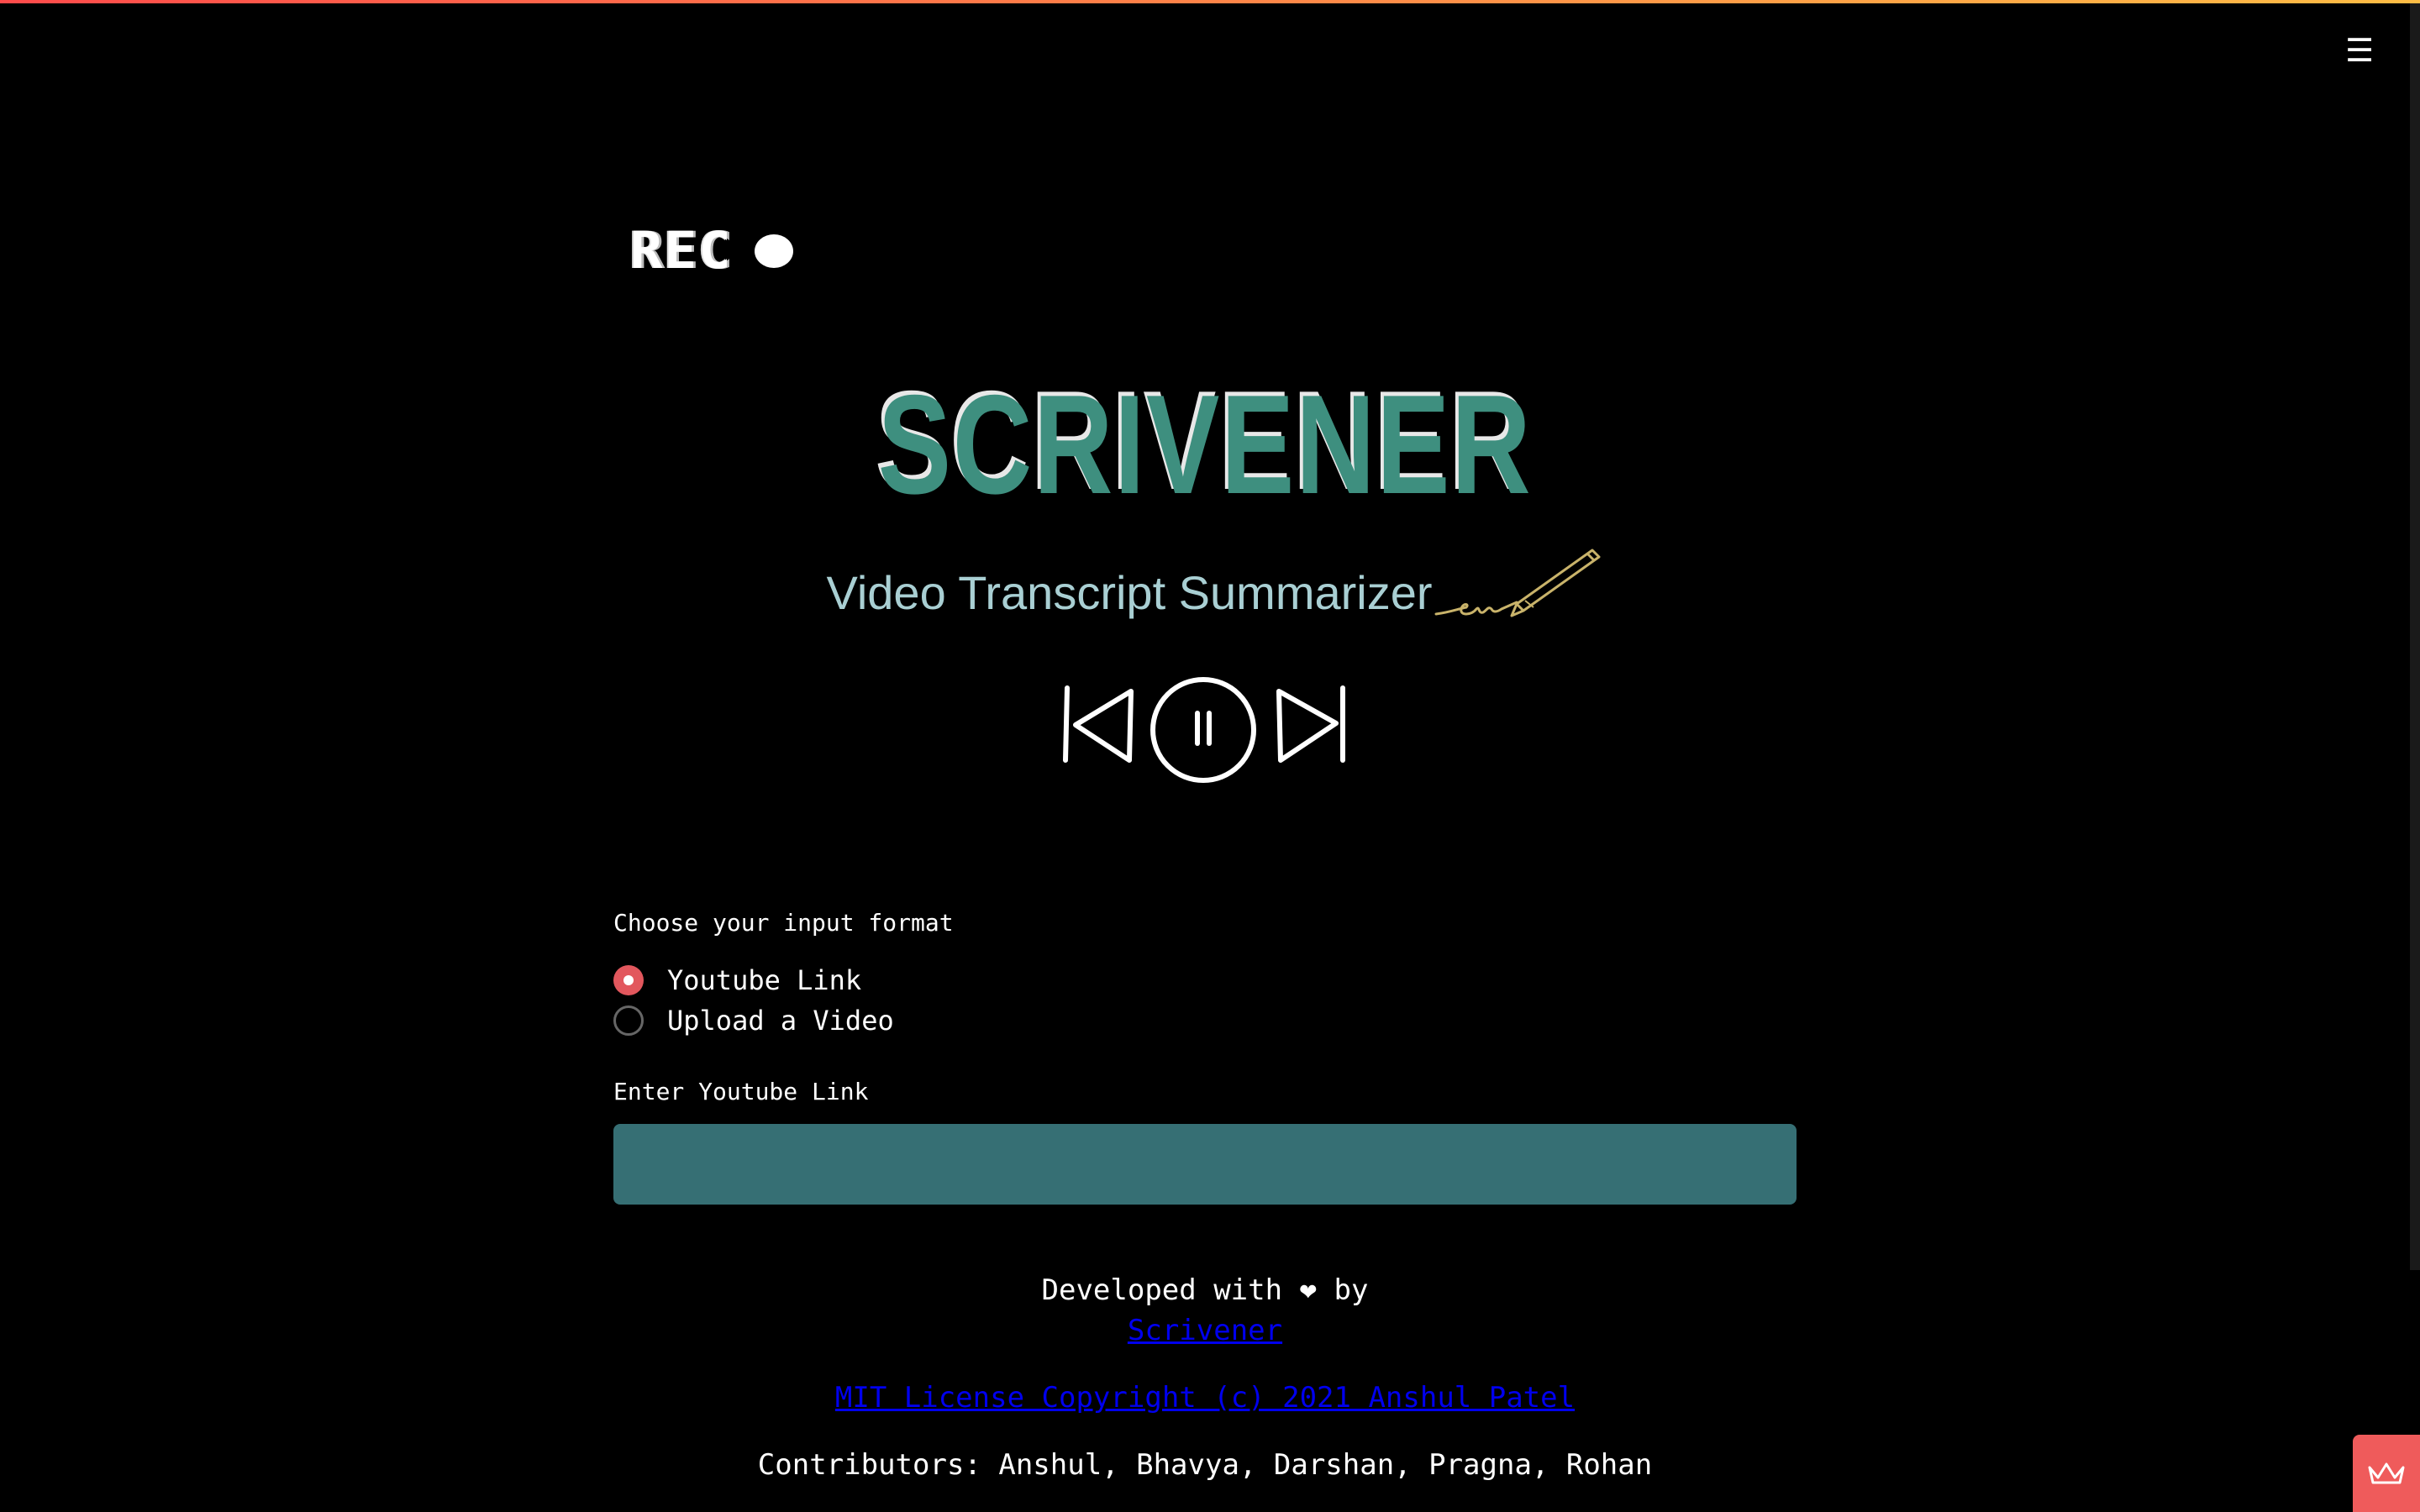 The height and width of the screenshot is (1512, 2420). I want to click on developed-line: Developed with ❤ by, so click(1205, 1290).